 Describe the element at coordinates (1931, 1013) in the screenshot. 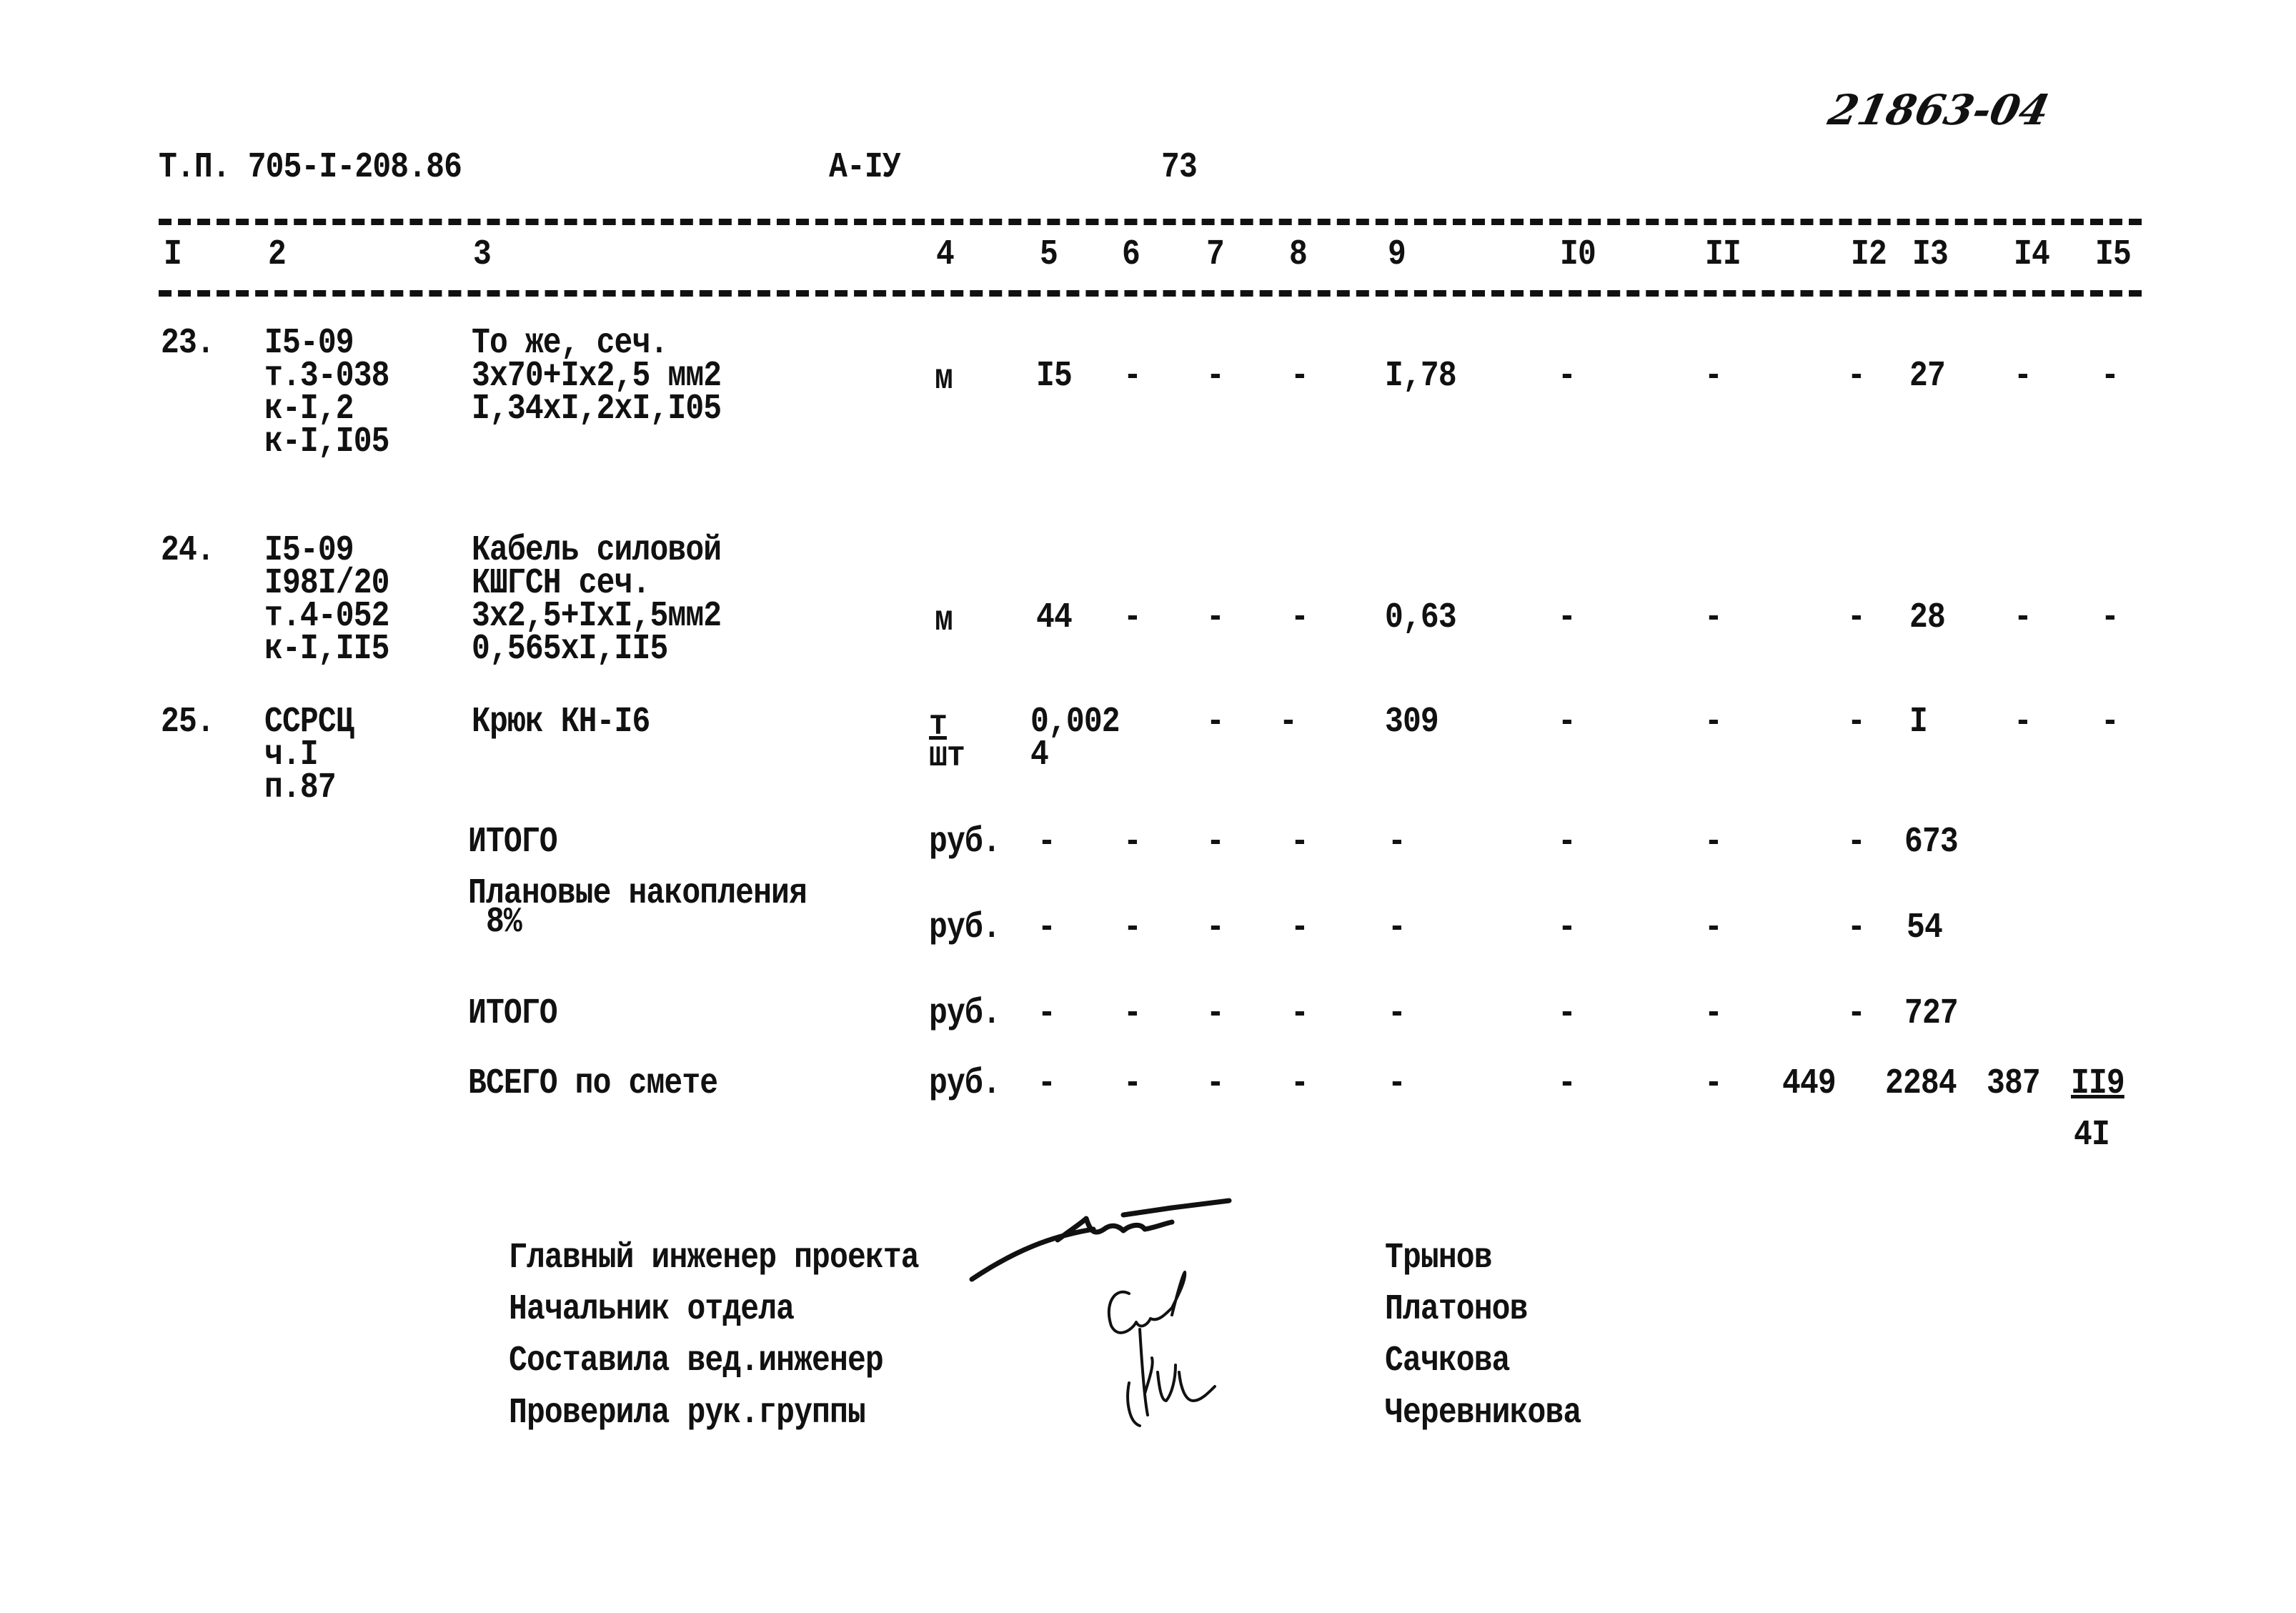

I see `cell-col13: 727` at that location.